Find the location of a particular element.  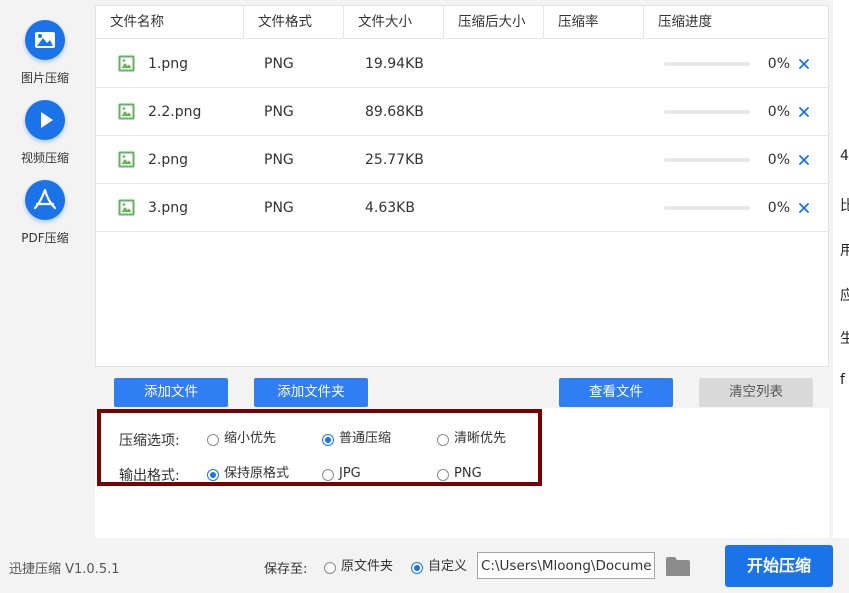

column-header-progress: 压缩进度 is located at coordinates (685, 22).